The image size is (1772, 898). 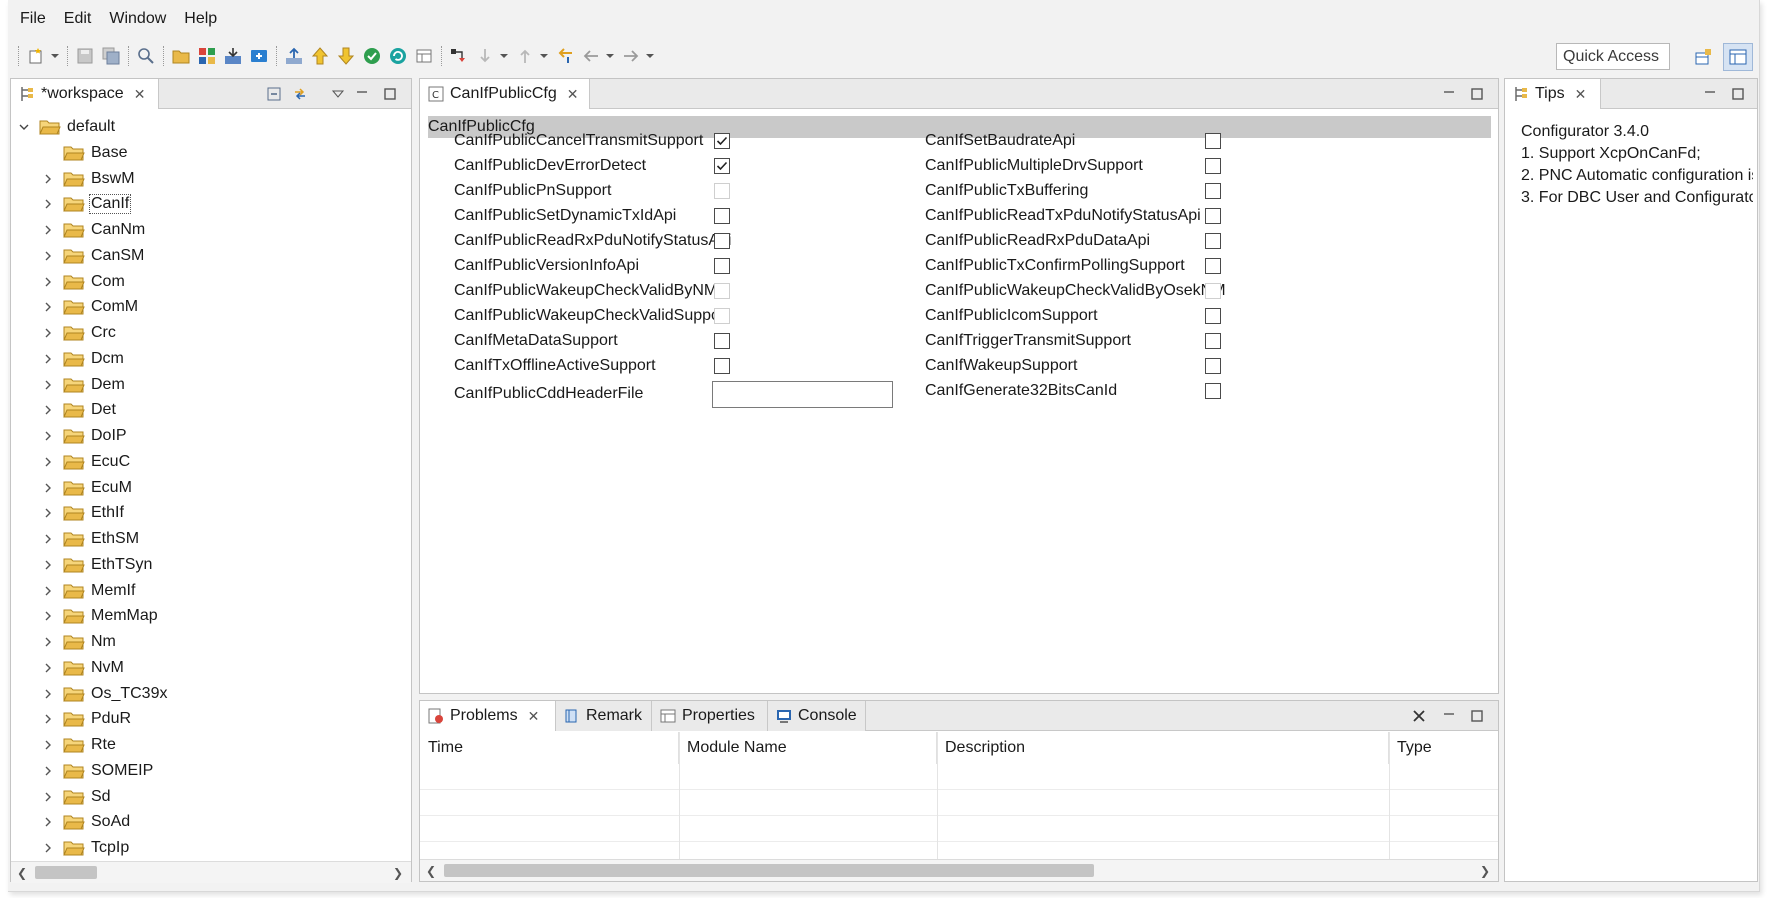 What do you see at coordinates (36, 56) in the screenshot?
I see `new-icon` at bounding box center [36, 56].